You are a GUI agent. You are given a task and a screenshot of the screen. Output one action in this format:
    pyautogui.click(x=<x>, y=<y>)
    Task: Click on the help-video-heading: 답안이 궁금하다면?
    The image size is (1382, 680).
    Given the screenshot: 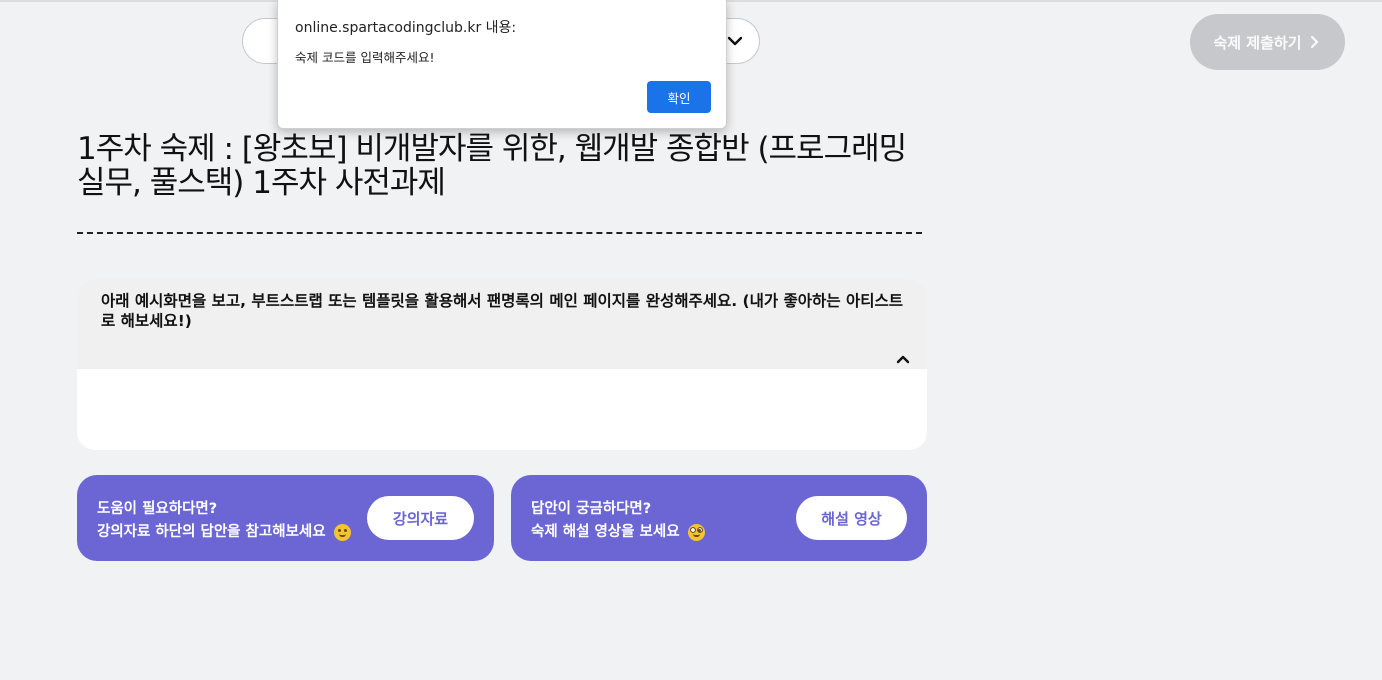 What is the action you would take?
    pyautogui.click(x=591, y=509)
    